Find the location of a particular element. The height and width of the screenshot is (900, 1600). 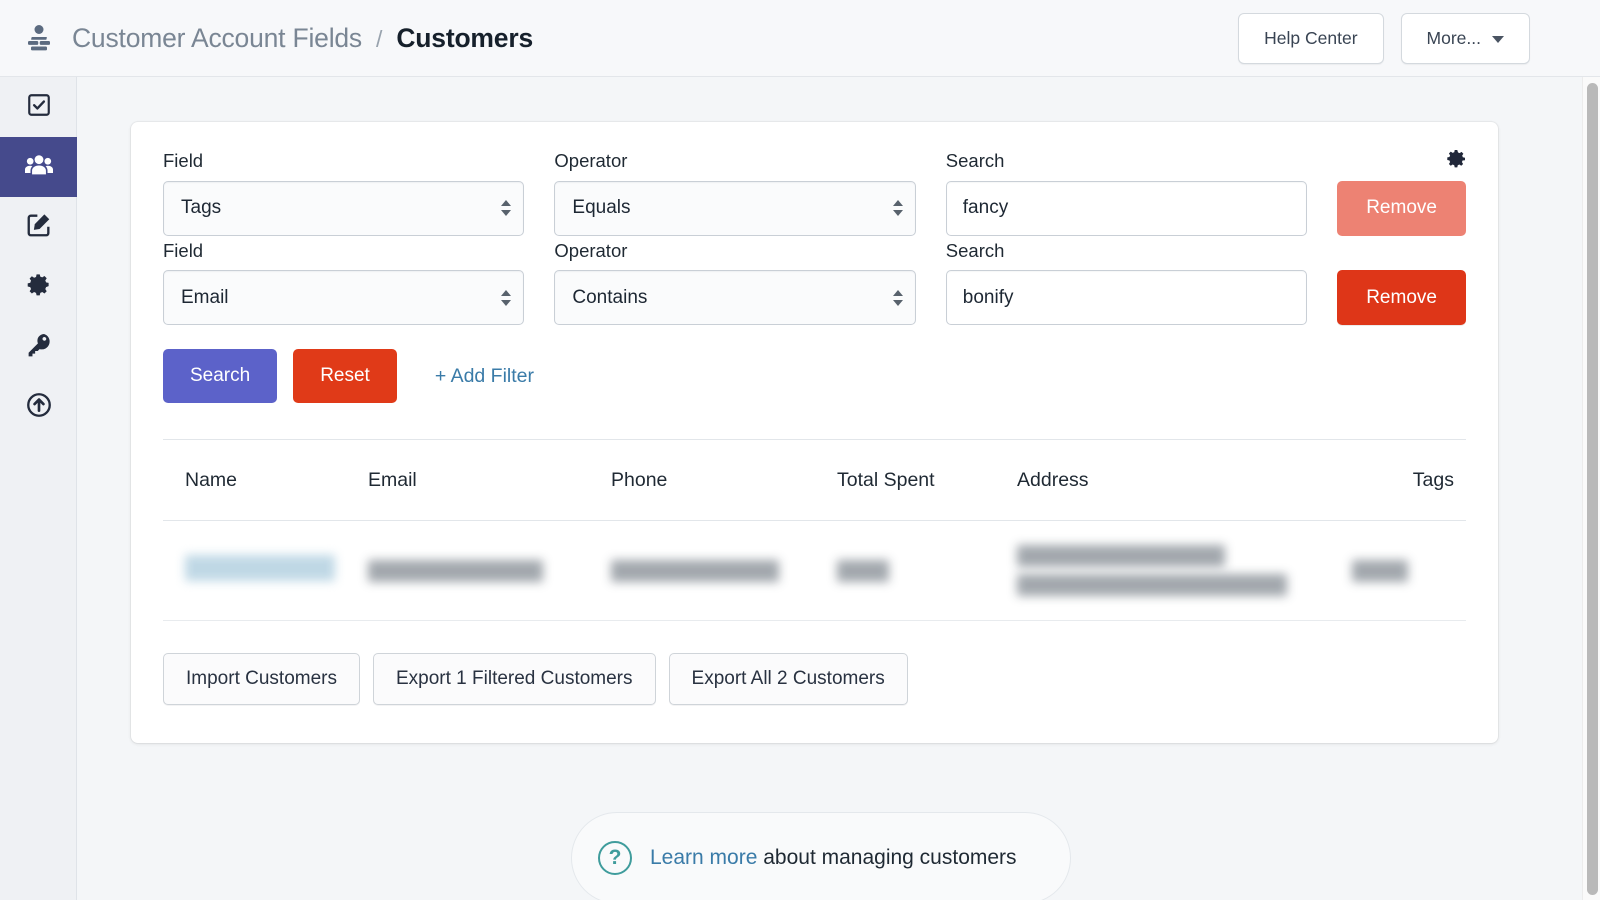

cell-tags is located at coordinates (1409, 570).